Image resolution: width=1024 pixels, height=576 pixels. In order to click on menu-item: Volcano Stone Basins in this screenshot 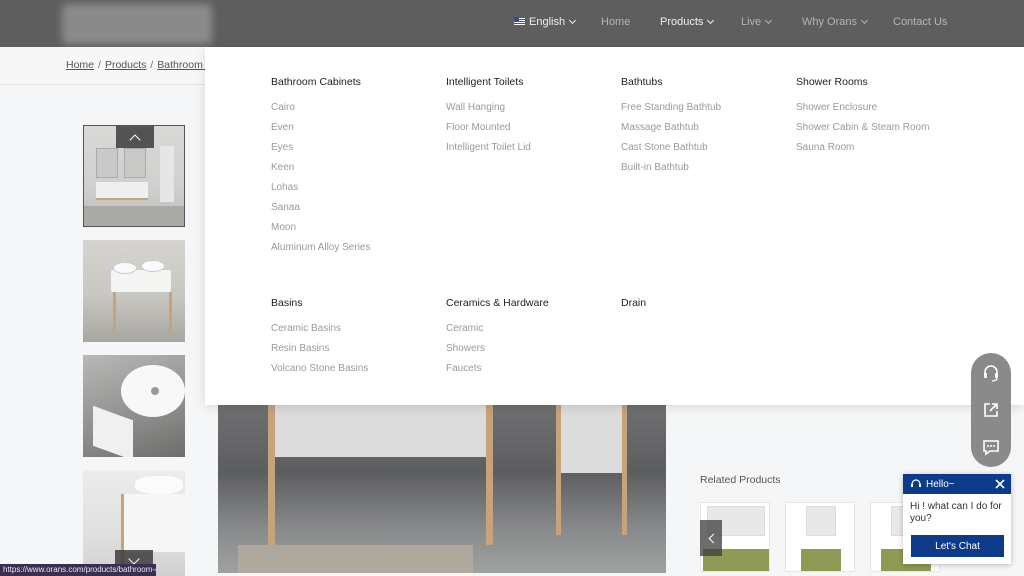, I will do `click(319, 373)`.